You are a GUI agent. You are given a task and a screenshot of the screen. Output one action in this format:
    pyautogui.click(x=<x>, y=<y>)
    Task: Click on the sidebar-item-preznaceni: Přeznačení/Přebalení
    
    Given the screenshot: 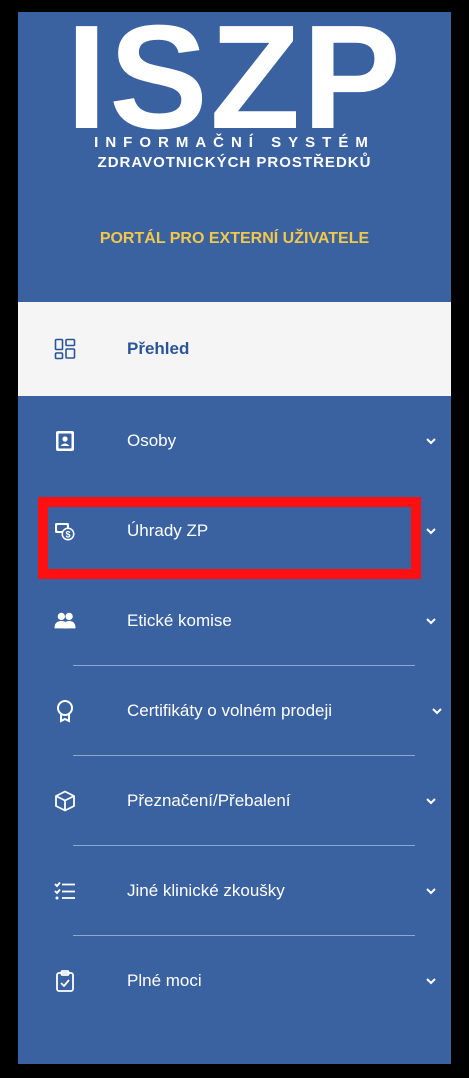 What is the action you would take?
    pyautogui.click(x=234, y=801)
    